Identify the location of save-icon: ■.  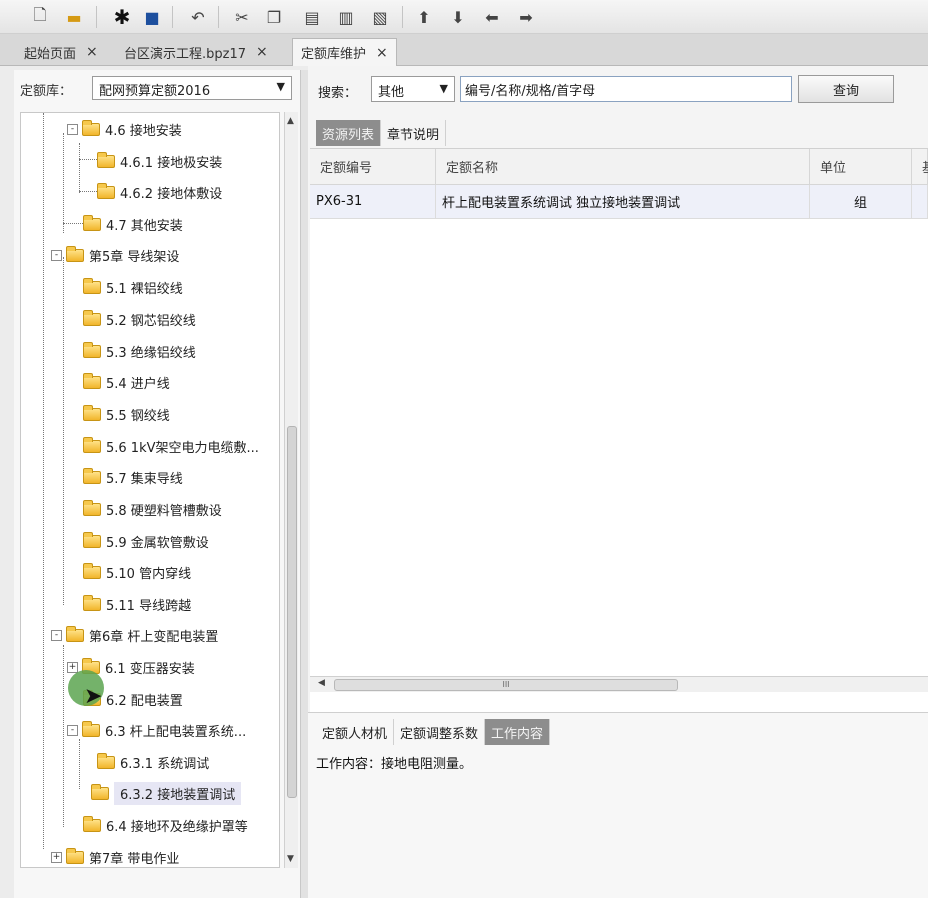
(152, 17).